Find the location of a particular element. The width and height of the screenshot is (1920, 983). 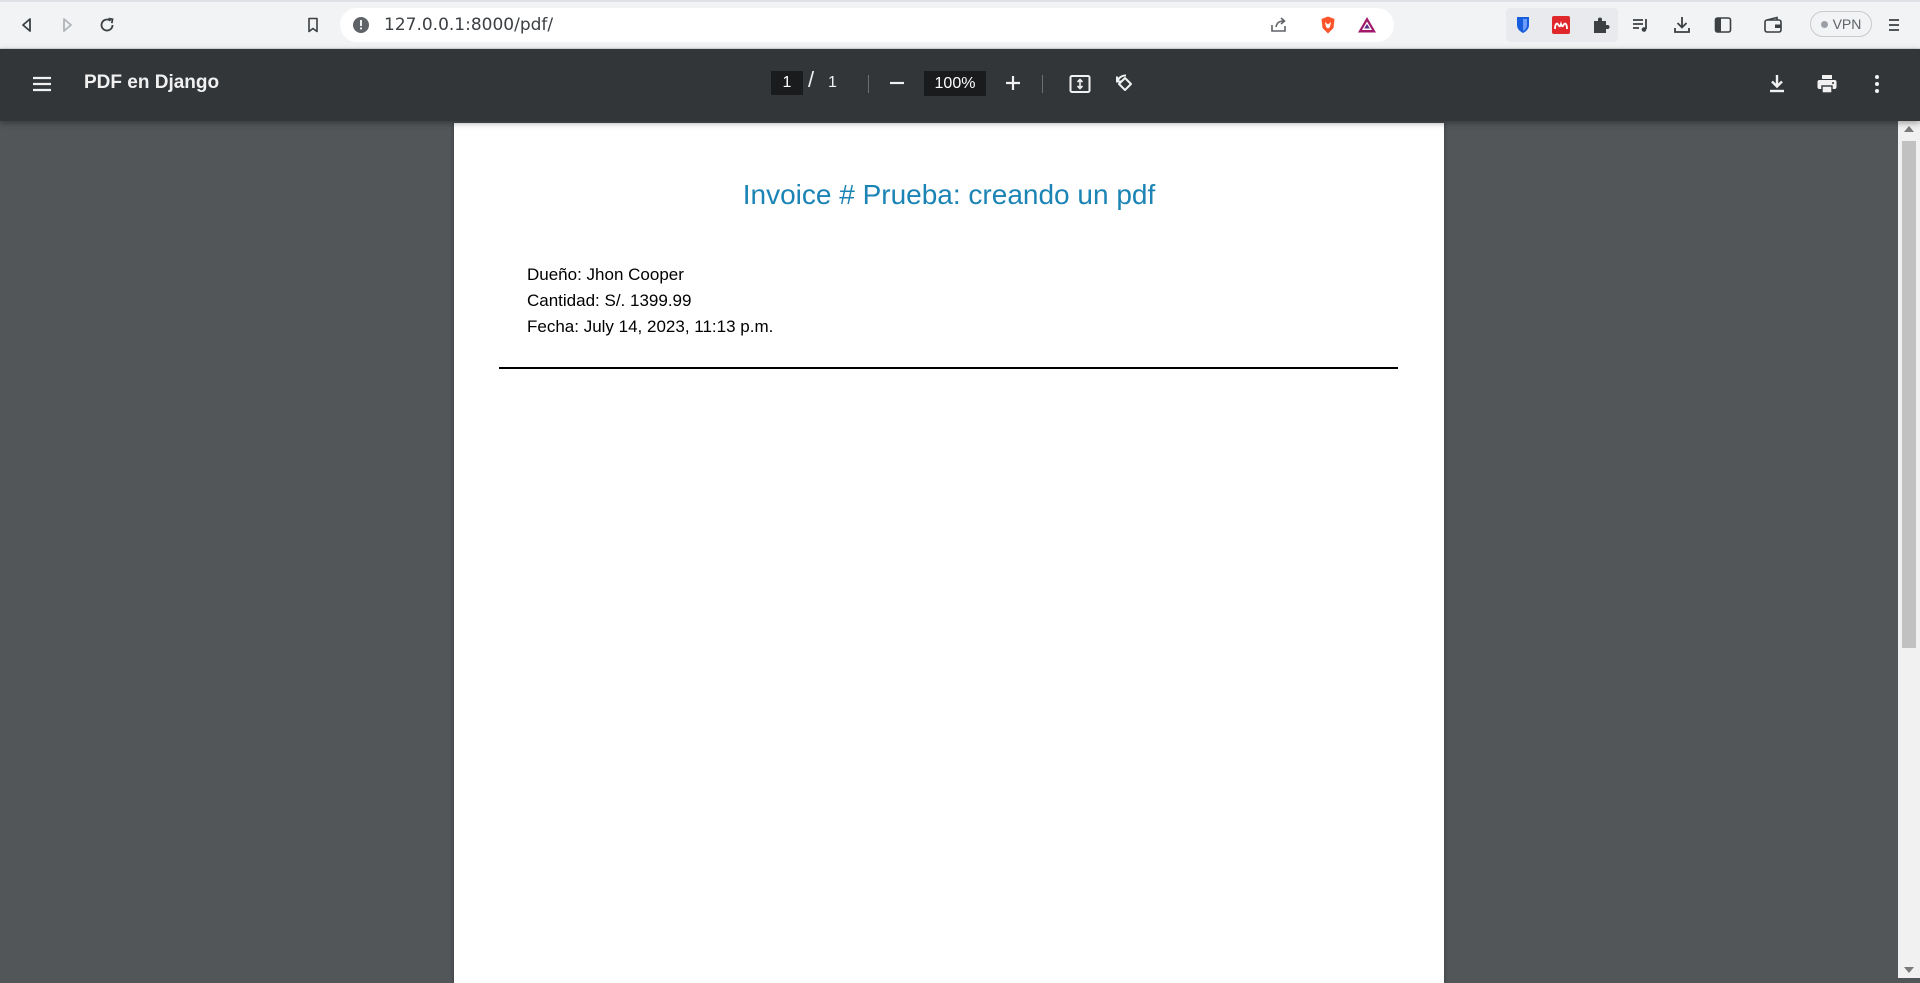

fit-to-page-button is located at coordinates (1080, 84).